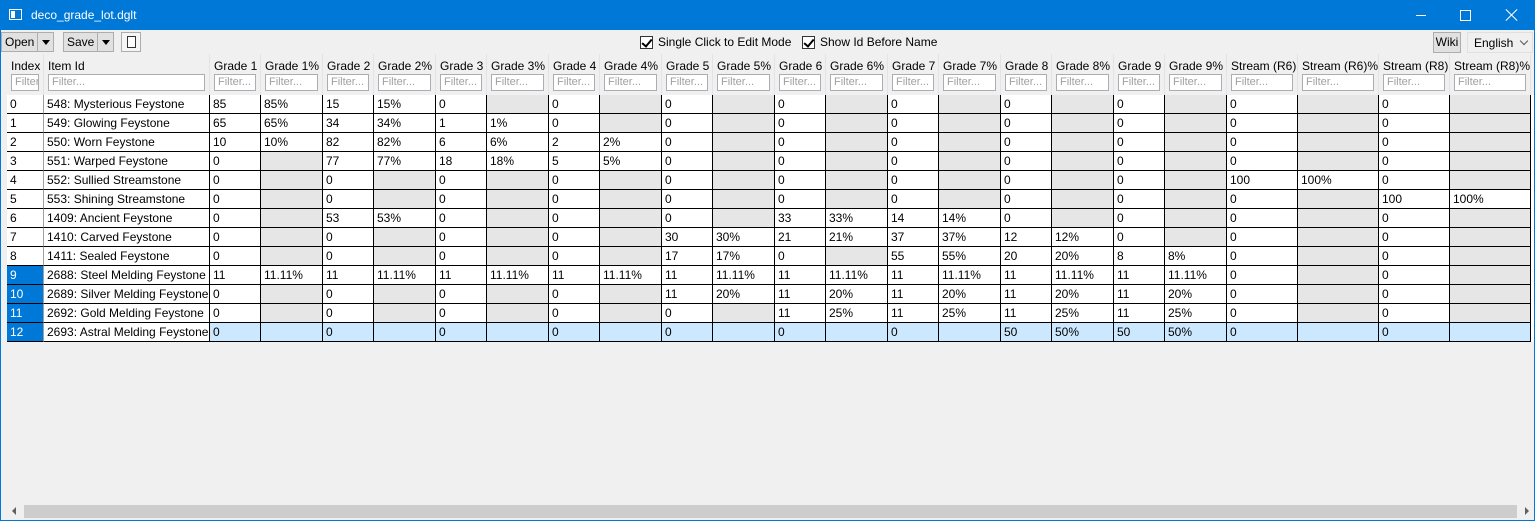 The width and height of the screenshot is (1535, 521). Describe the element at coordinates (687, 237) in the screenshot. I see `data-cell-grade-5: 30` at that location.